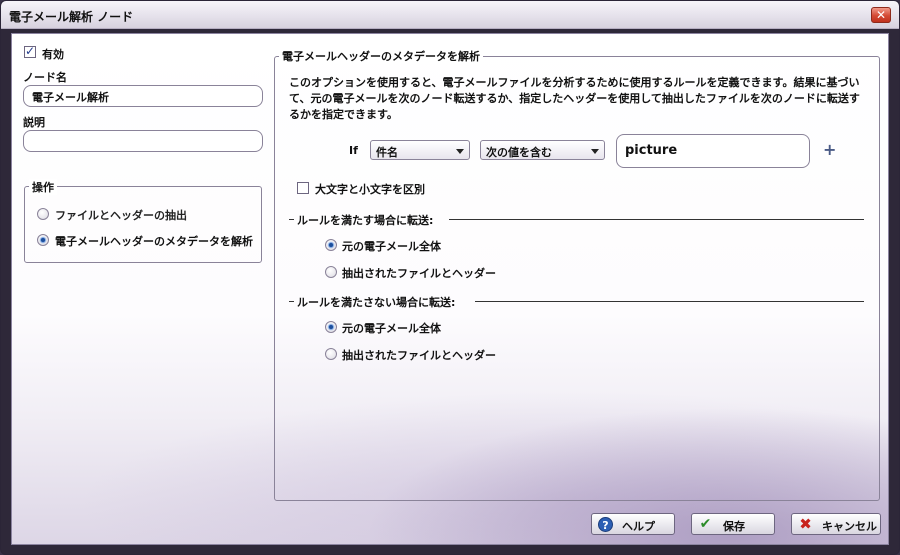  I want to click on cancel-button: ✖ キャンセル, so click(836, 524).